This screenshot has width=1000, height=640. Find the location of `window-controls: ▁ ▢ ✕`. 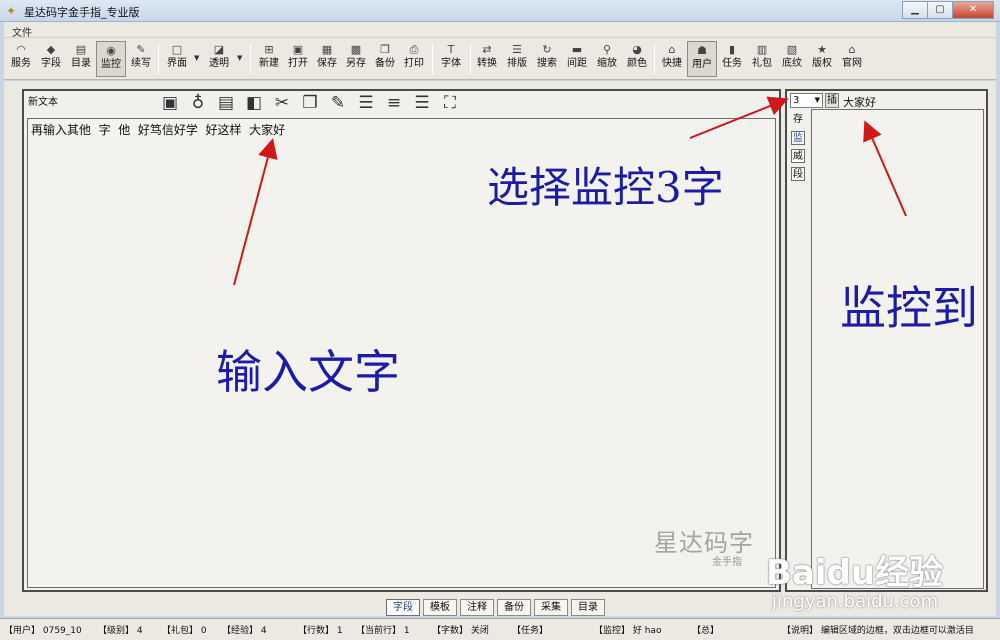

window-controls: ▁ ▢ ✕ is located at coordinates (948, 10).